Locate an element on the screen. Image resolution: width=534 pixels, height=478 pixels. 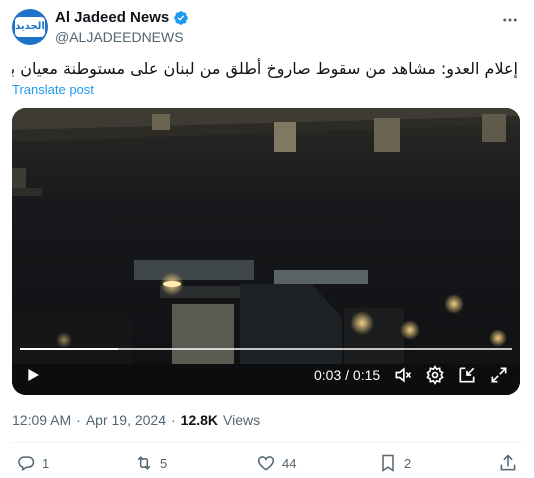
views-label: Views is located at coordinates (242, 420).